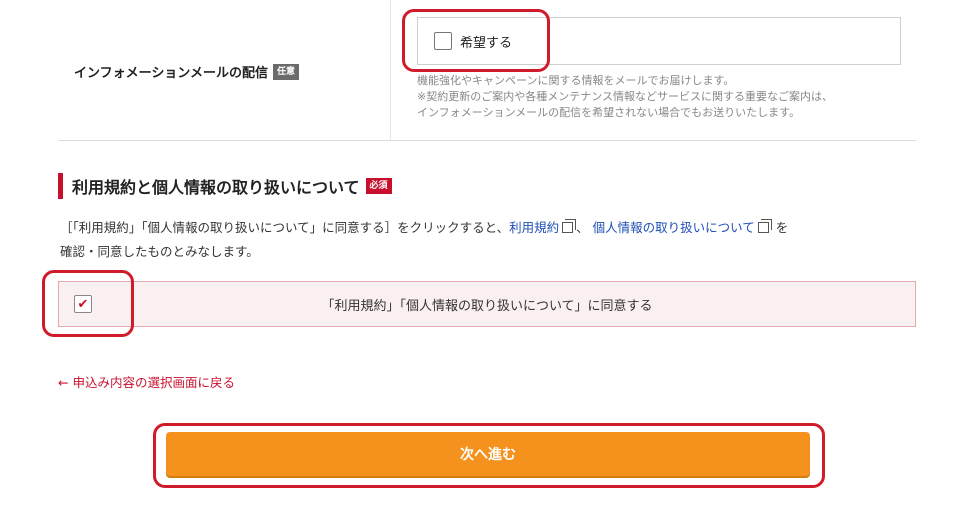 The width and height of the screenshot is (976, 531). I want to click on terms-section-title: 利用規約と個人情報の取り扱いについて 必須, so click(225, 186).